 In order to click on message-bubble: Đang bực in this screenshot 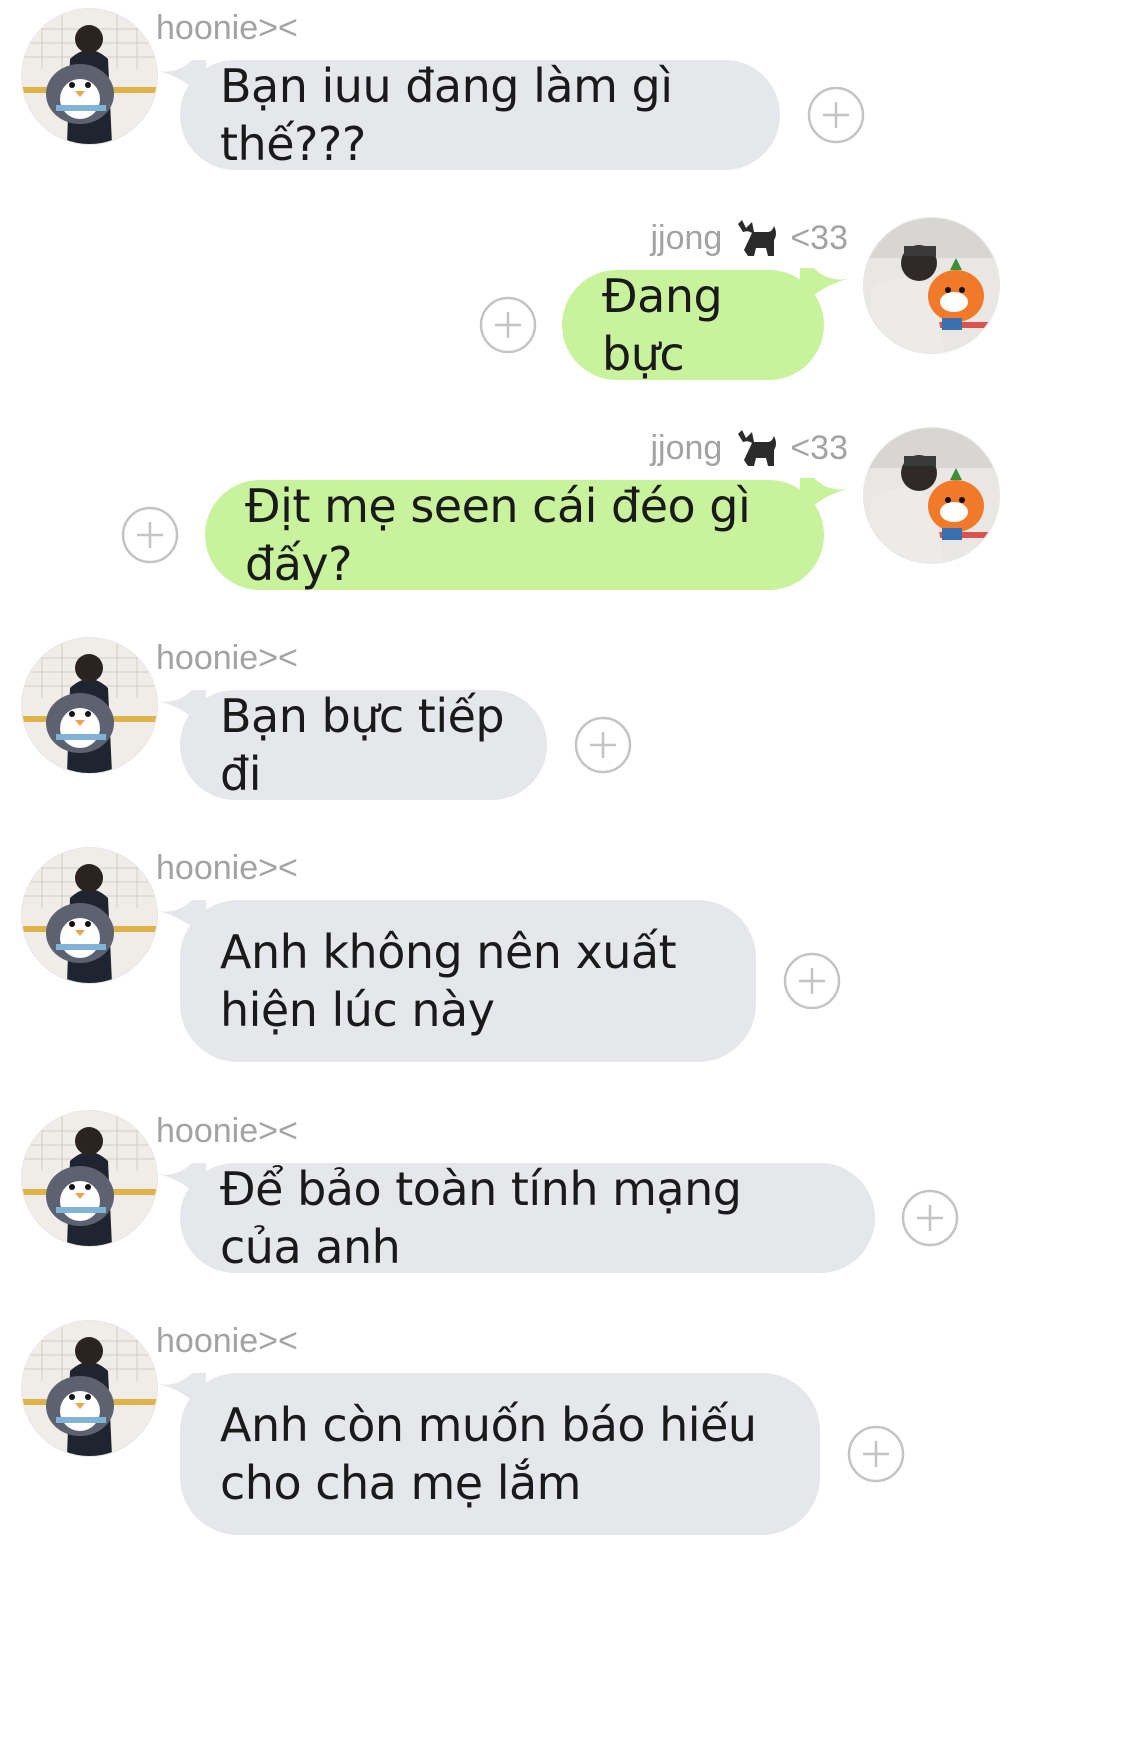, I will do `click(693, 325)`.